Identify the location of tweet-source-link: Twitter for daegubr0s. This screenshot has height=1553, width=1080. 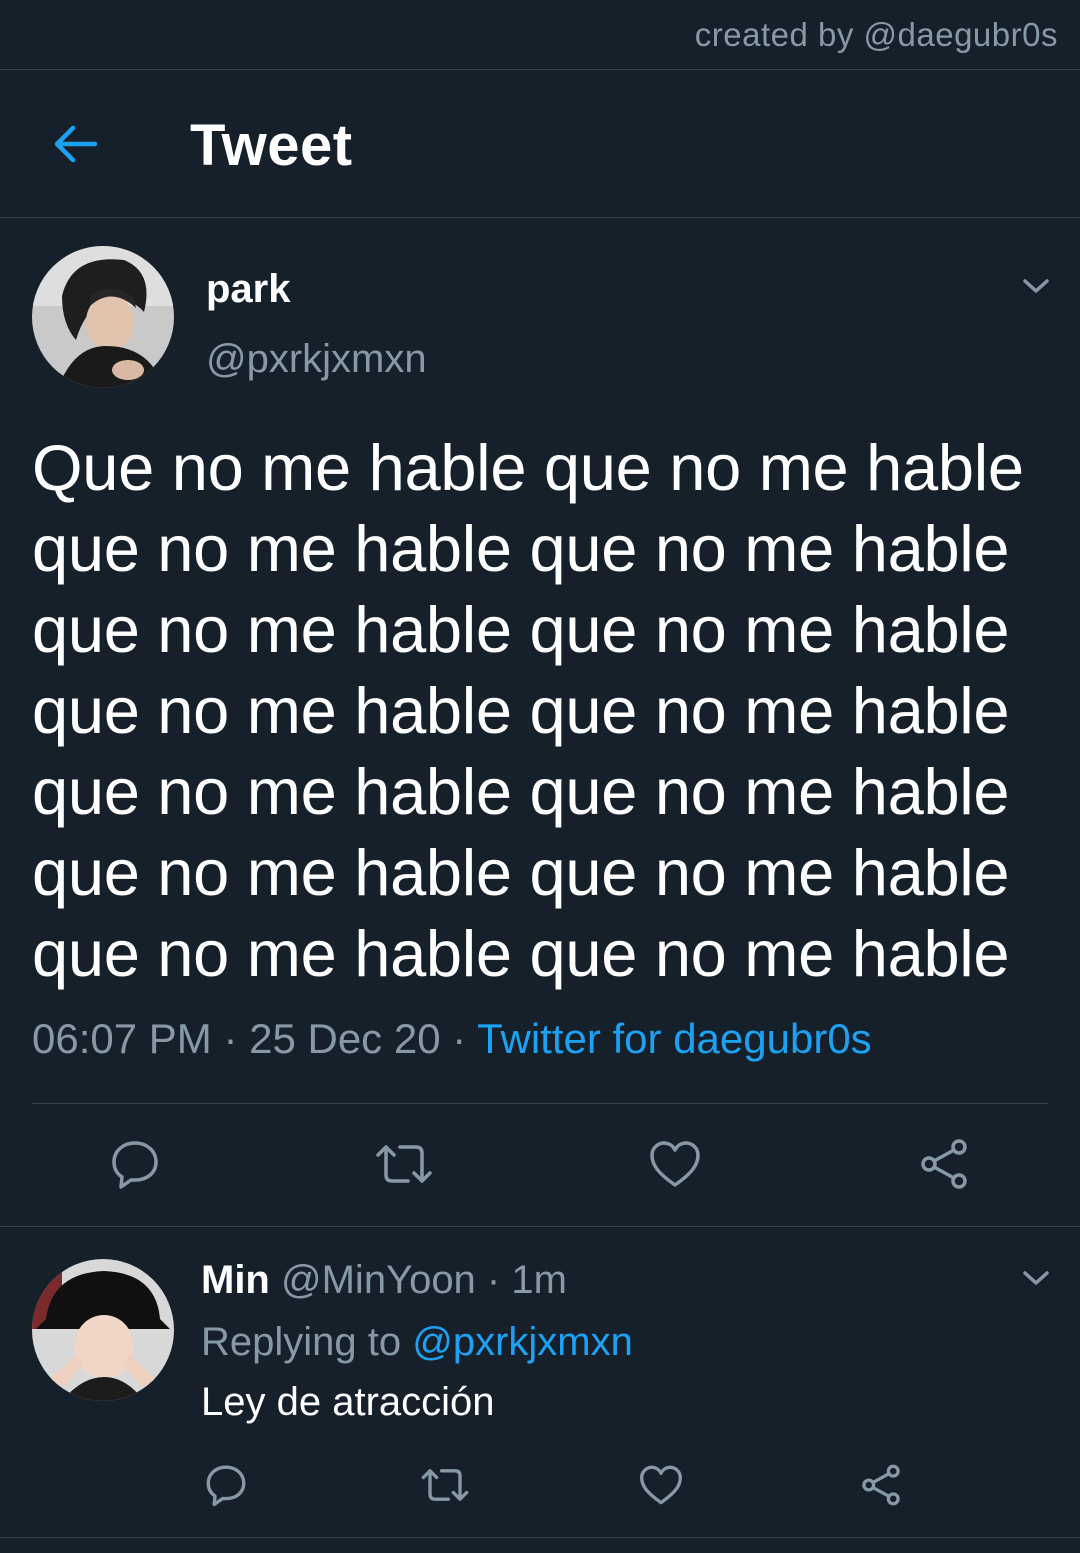
(674, 1038).